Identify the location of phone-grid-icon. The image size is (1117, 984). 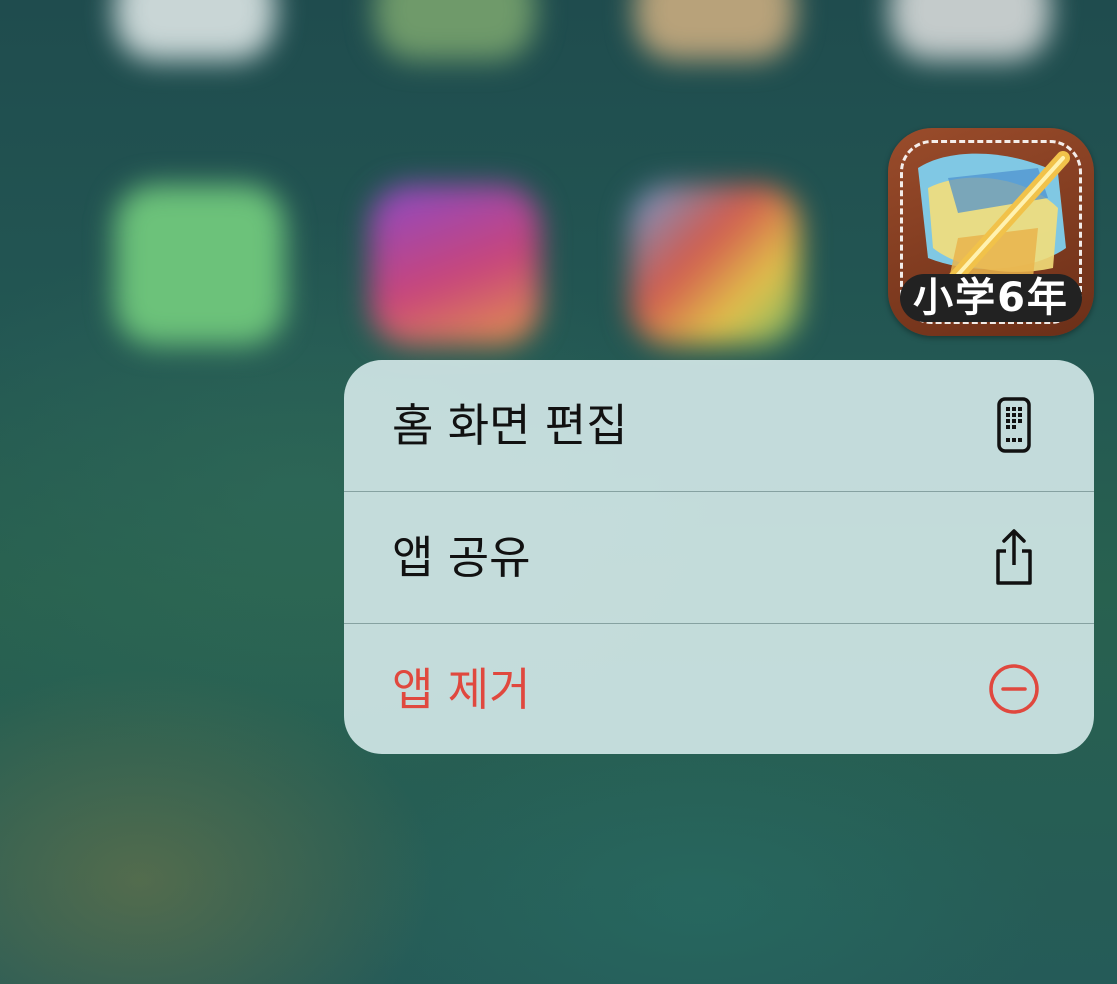
(1014, 425).